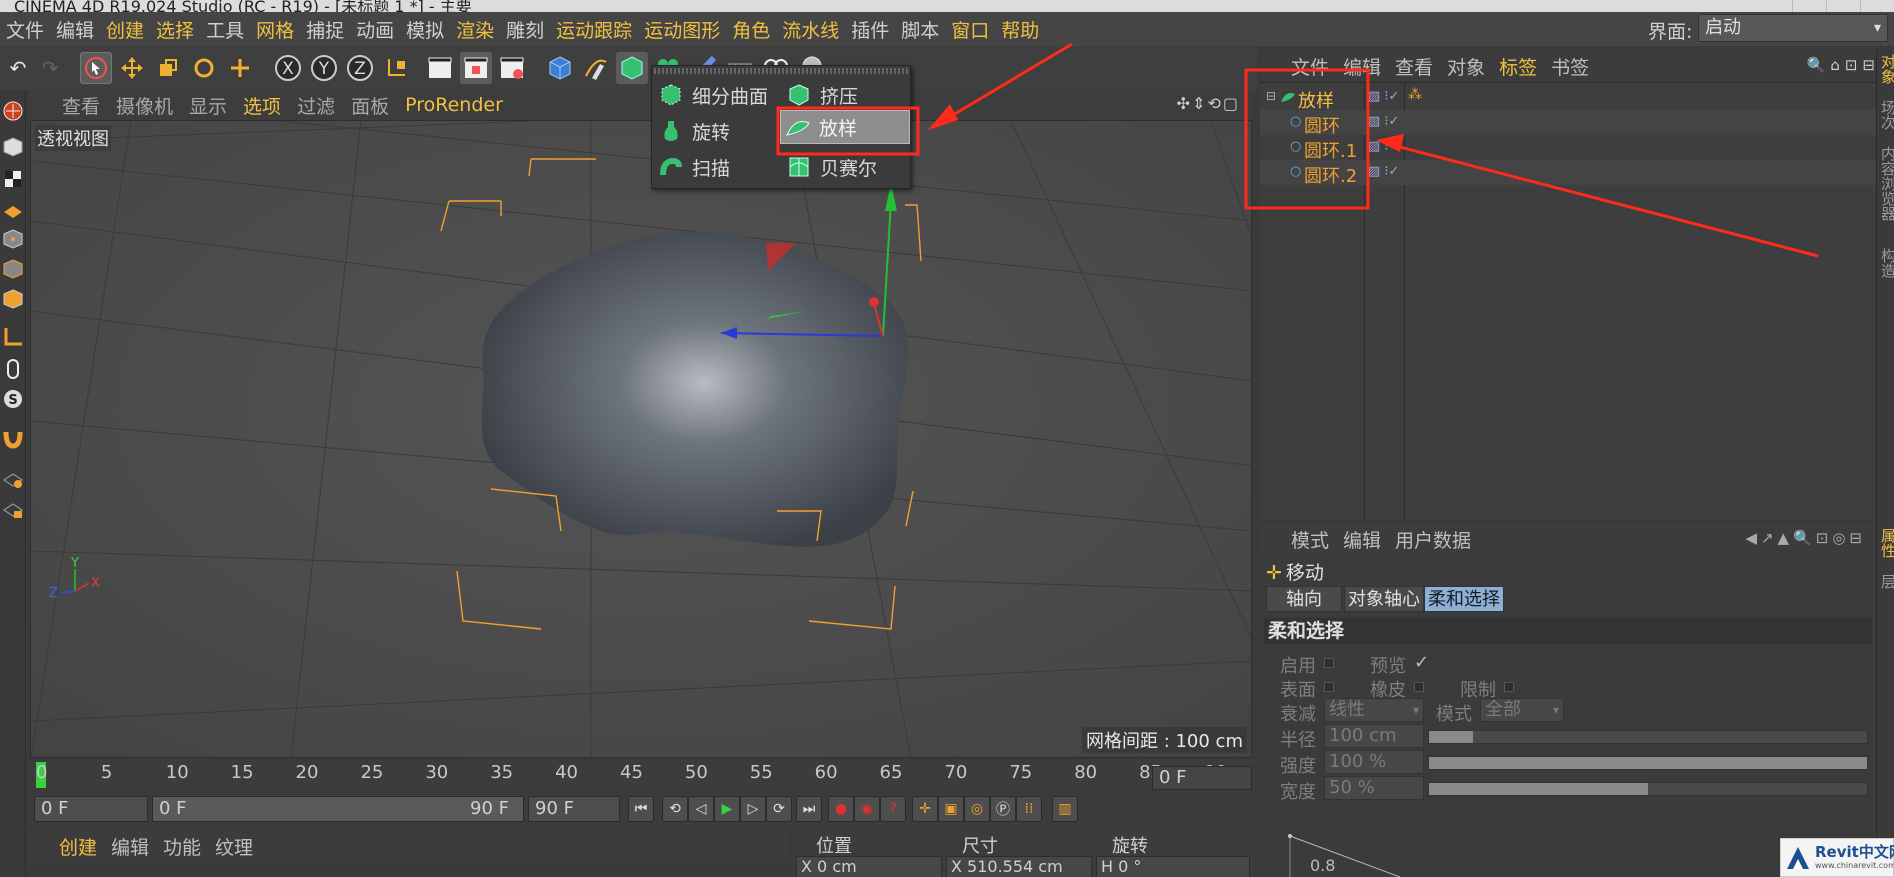 This screenshot has height=877, width=1894. I want to click on tab-object-axis: 对象轴心, so click(1384, 599).